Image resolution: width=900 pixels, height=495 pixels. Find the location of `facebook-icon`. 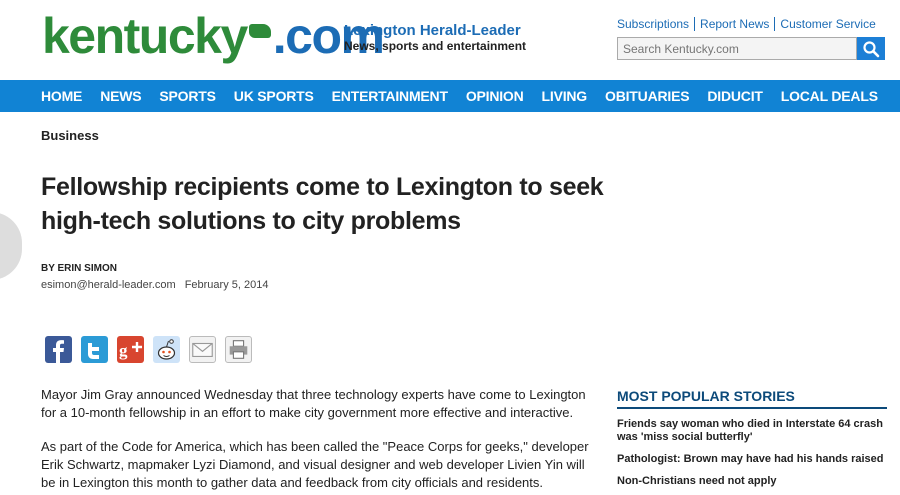

facebook-icon is located at coordinates (58, 351).